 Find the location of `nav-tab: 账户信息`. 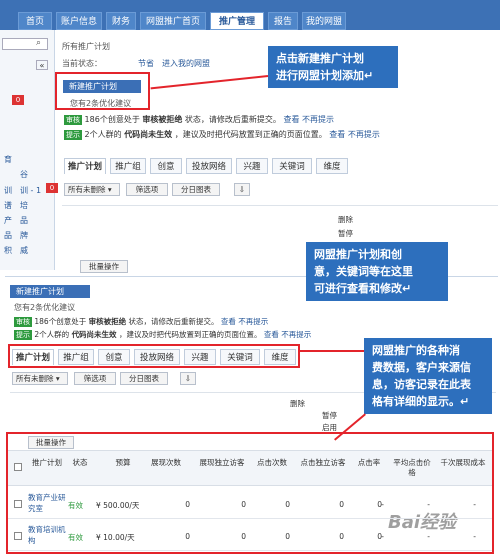

nav-tab: 账户信息 is located at coordinates (79, 21).